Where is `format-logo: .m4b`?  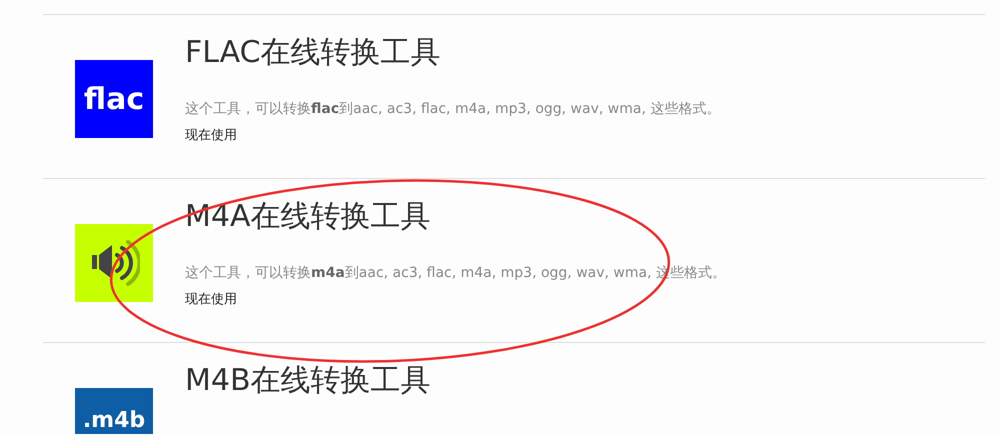 format-logo: .m4b is located at coordinates (114, 411).